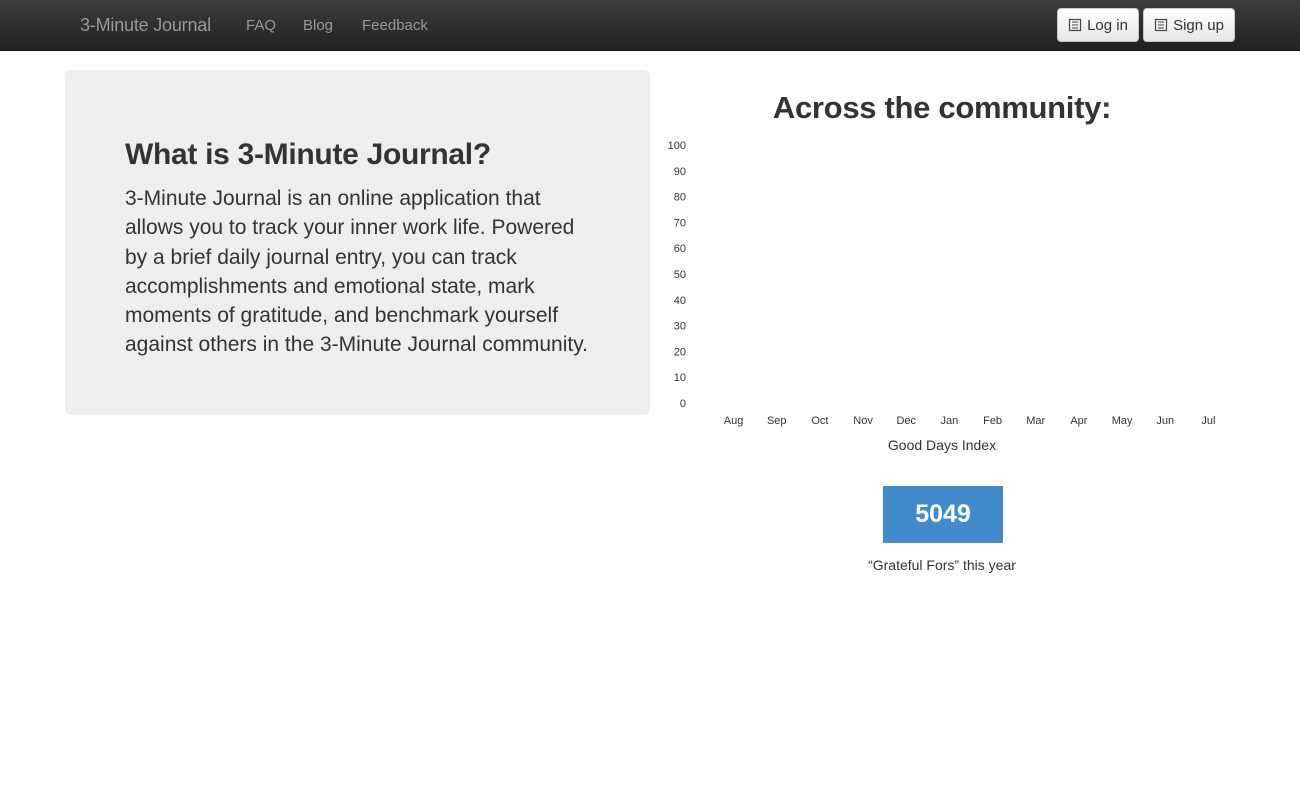  What do you see at coordinates (1208, 421) in the screenshot?
I see `x-tick-label: Jul` at bounding box center [1208, 421].